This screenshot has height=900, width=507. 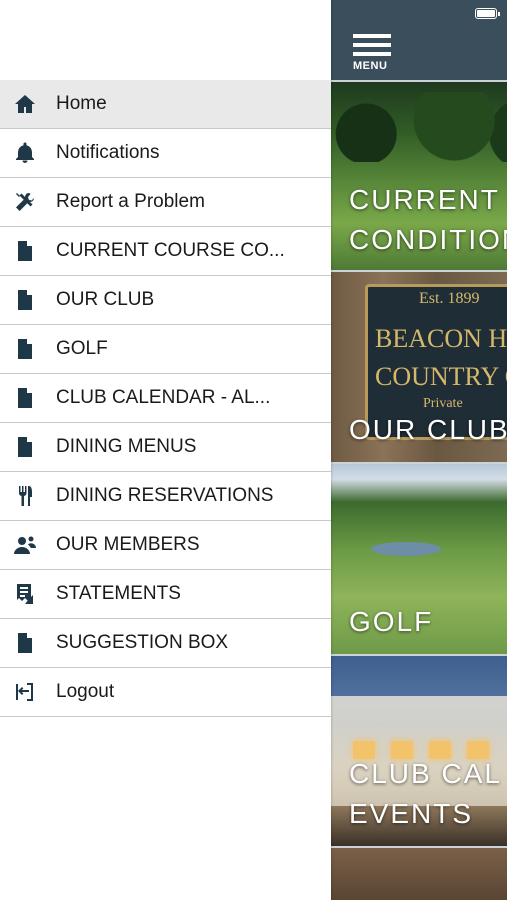 I want to click on nav-item-home: Home, so click(x=165, y=104).